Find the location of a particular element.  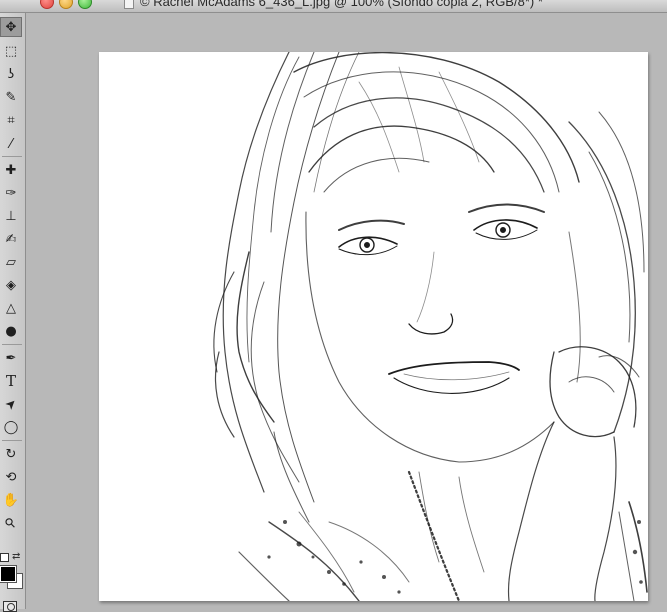

marquee-tool-icon: ⬚ is located at coordinates (11, 51).